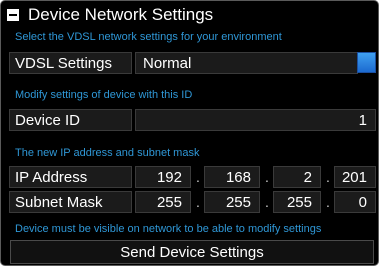 Image resolution: width=379 pixels, height=266 pixels. Describe the element at coordinates (13, 15) in the screenshot. I see `collapse-icon` at that location.